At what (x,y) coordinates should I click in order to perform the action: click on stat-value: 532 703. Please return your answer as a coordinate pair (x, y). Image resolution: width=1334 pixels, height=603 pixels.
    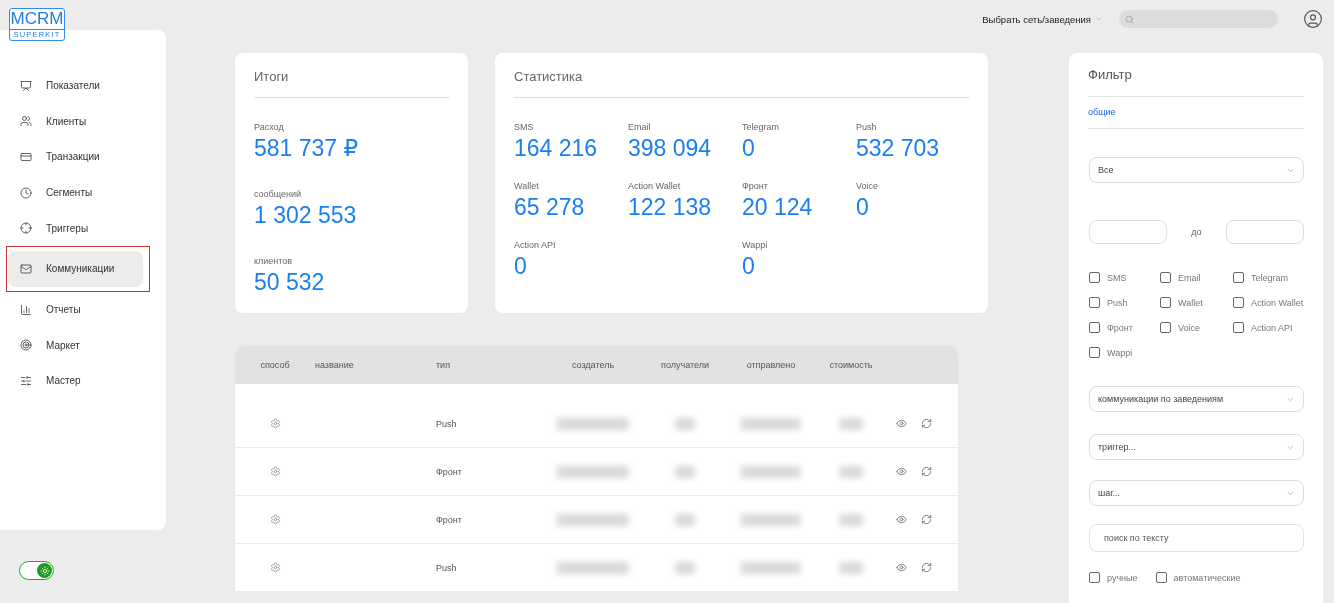
    Looking at the image, I should click on (898, 148).